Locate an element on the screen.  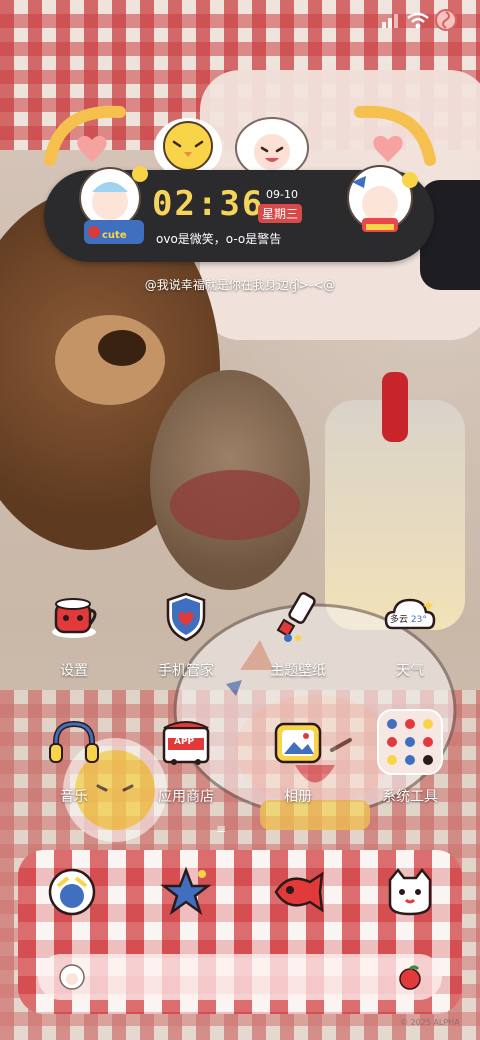
app-store: APP is located at coordinates (186, 742).